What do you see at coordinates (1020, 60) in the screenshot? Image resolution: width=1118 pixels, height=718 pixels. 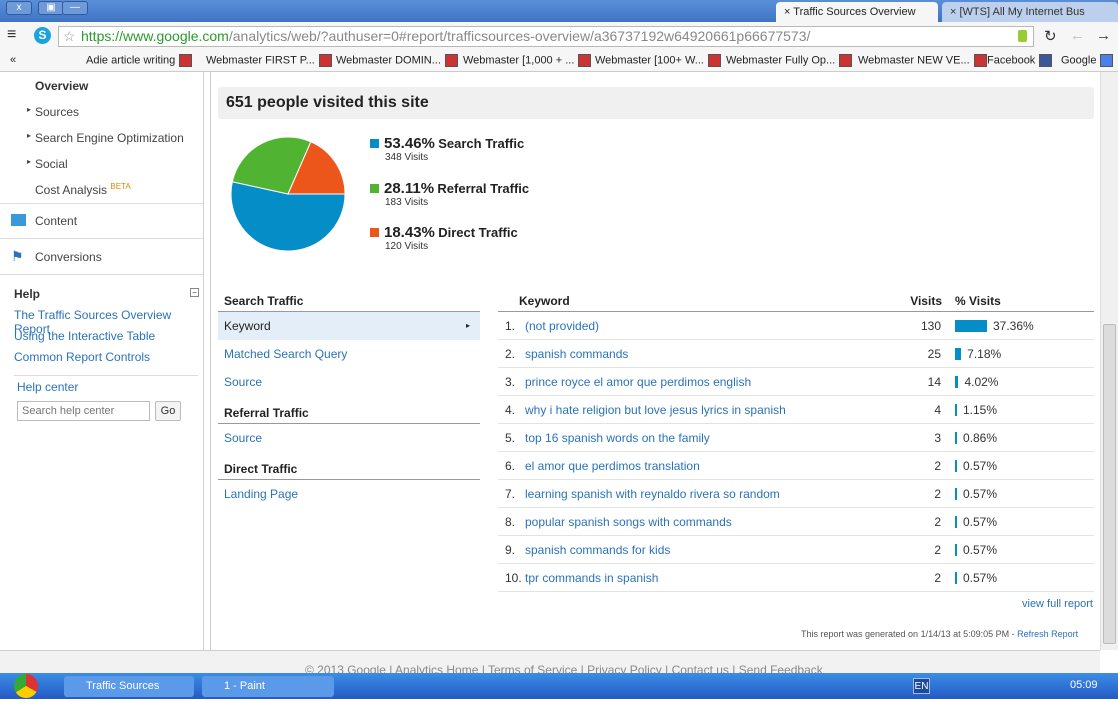 I see `bookmark-facebook: Facebook` at bounding box center [1020, 60].